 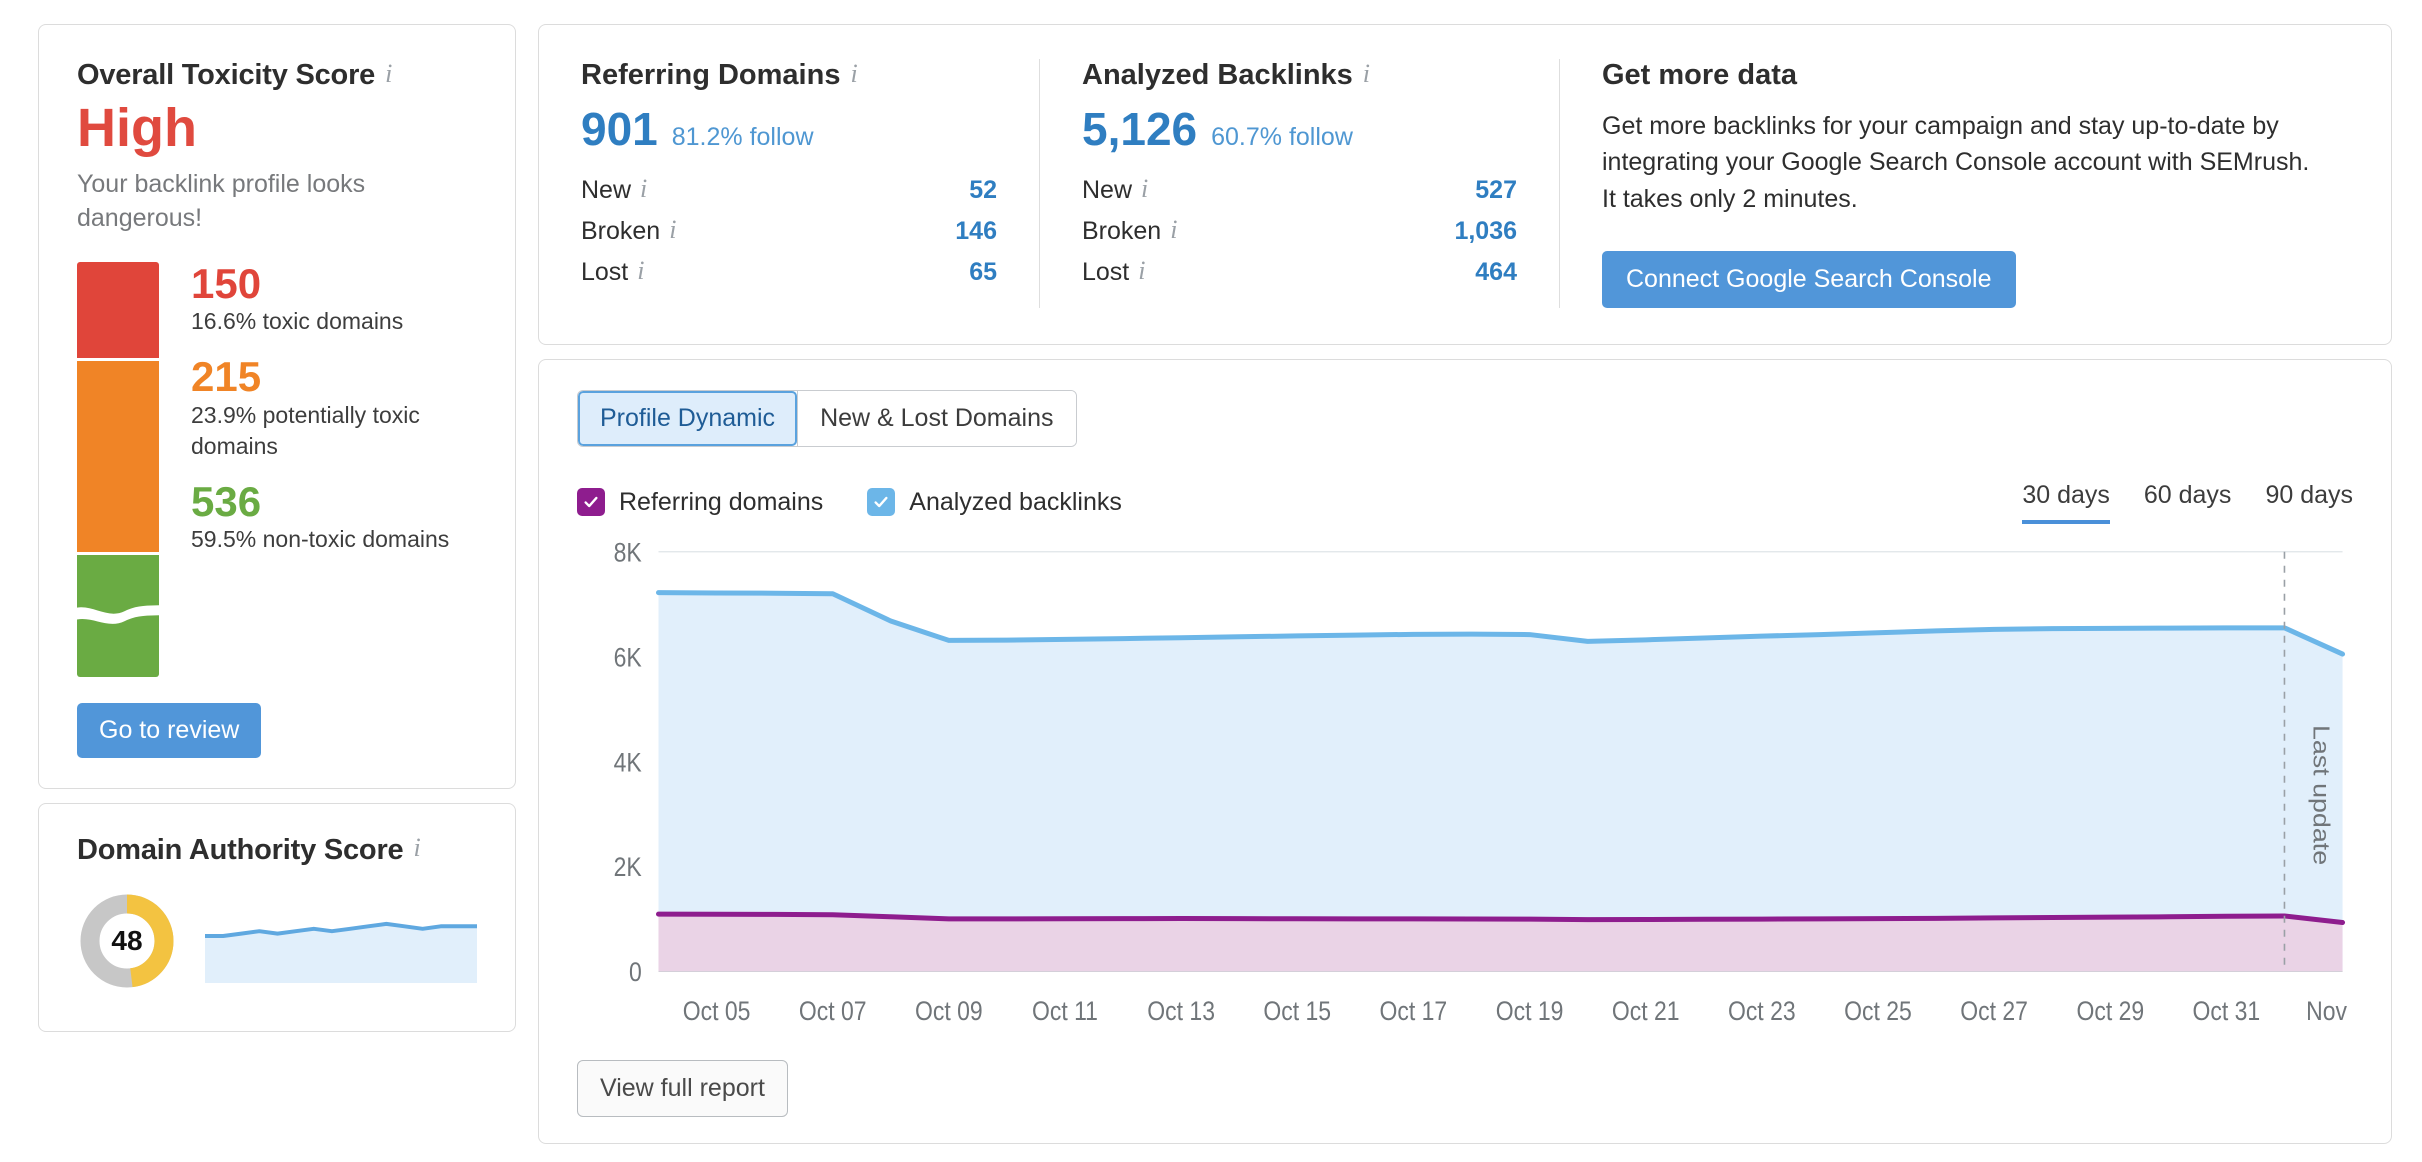 What do you see at coordinates (305, 430) in the screenshot?
I see `potentially-toxic-label: 23.9% potentially toxic domains` at bounding box center [305, 430].